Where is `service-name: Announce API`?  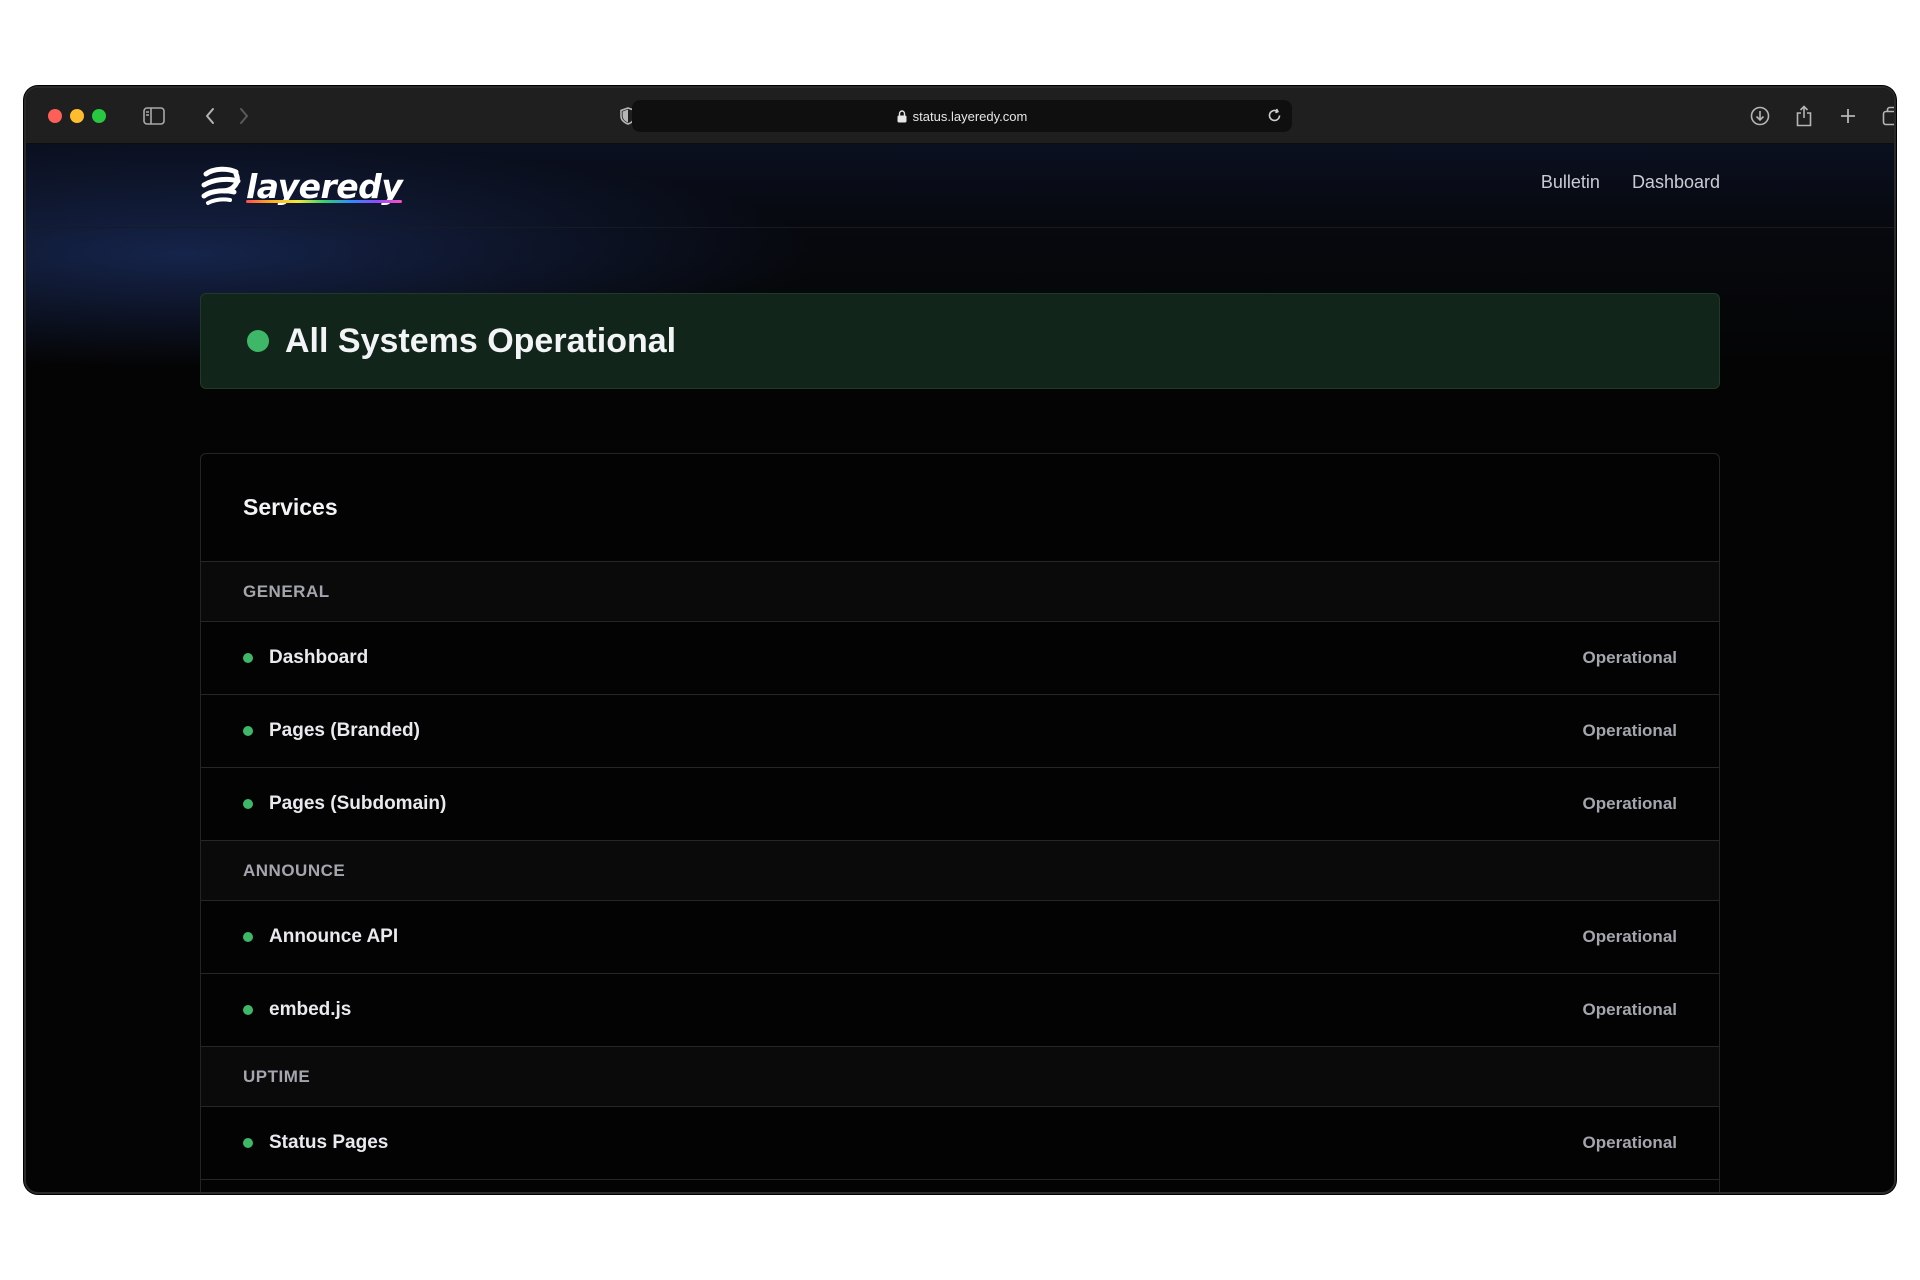 service-name: Announce API is located at coordinates (334, 936).